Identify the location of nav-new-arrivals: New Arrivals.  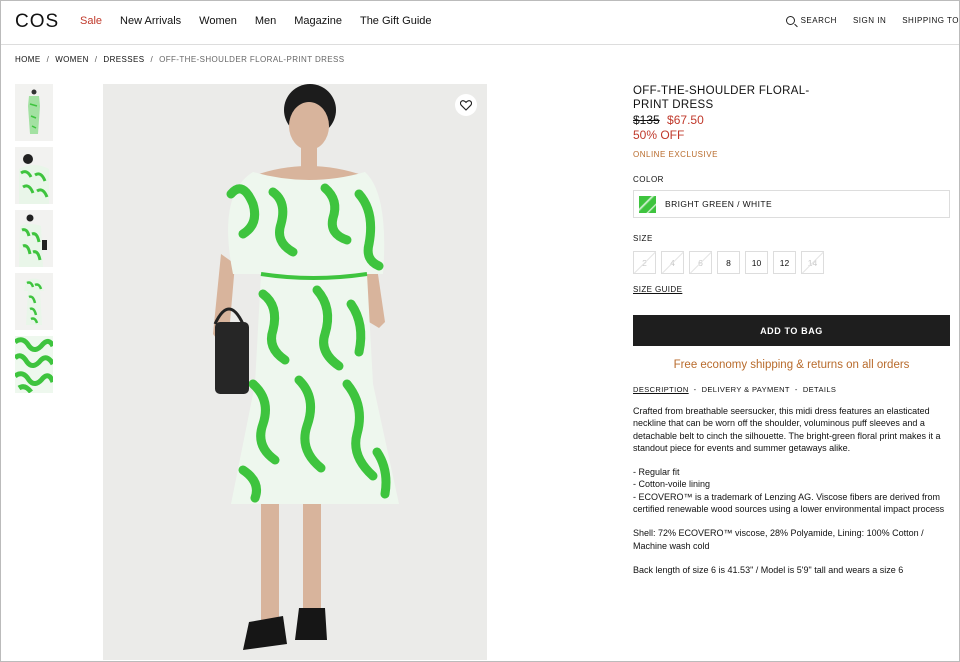
(150, 21).